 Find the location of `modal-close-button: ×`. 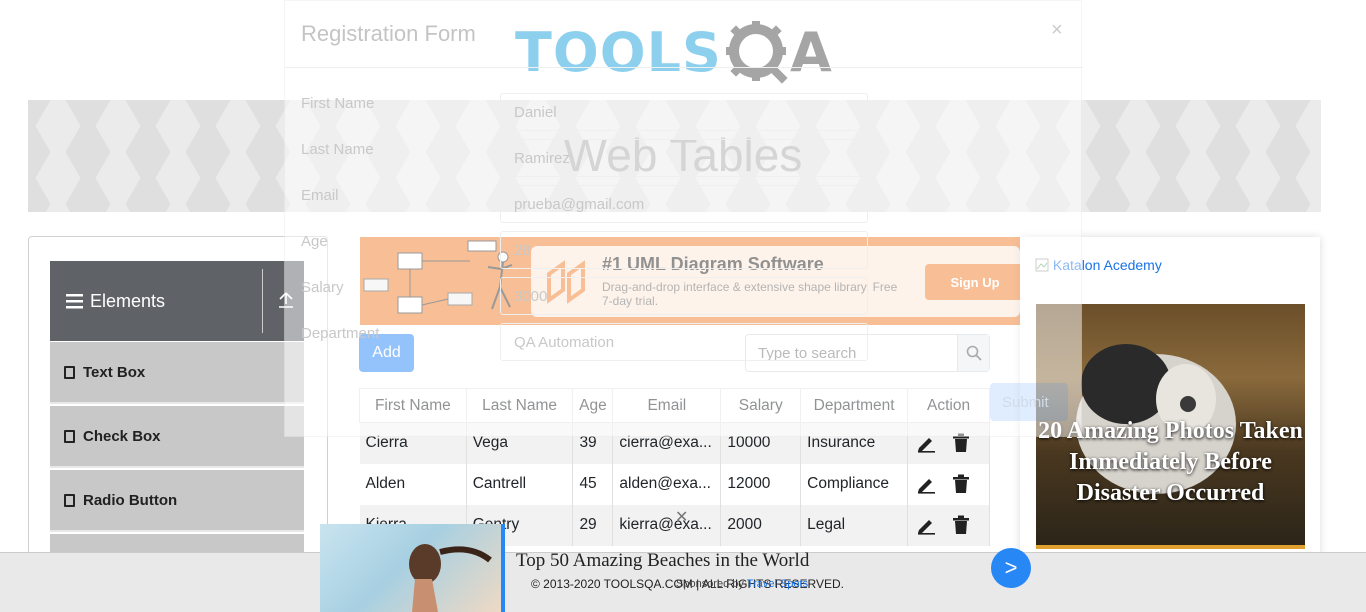

modal-close-button: × is located at coordinates (1057, 30).